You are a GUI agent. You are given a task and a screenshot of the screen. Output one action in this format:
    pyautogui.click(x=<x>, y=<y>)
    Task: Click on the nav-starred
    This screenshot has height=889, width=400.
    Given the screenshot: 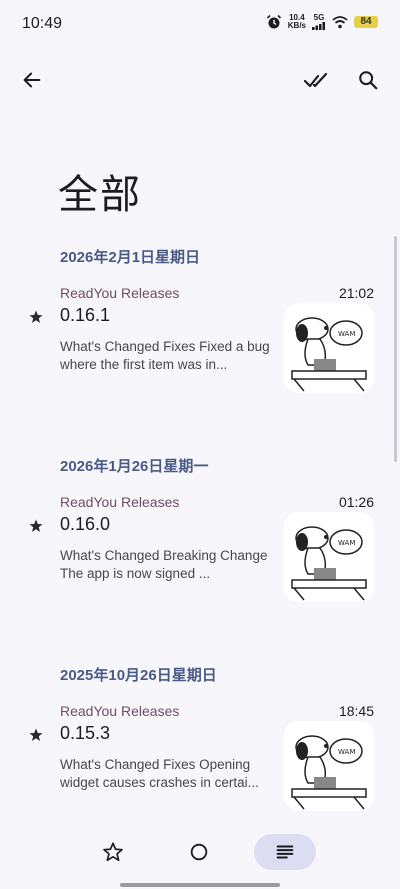 What is the action you would take?
    pyautogui.click(x=113, y=852)
    